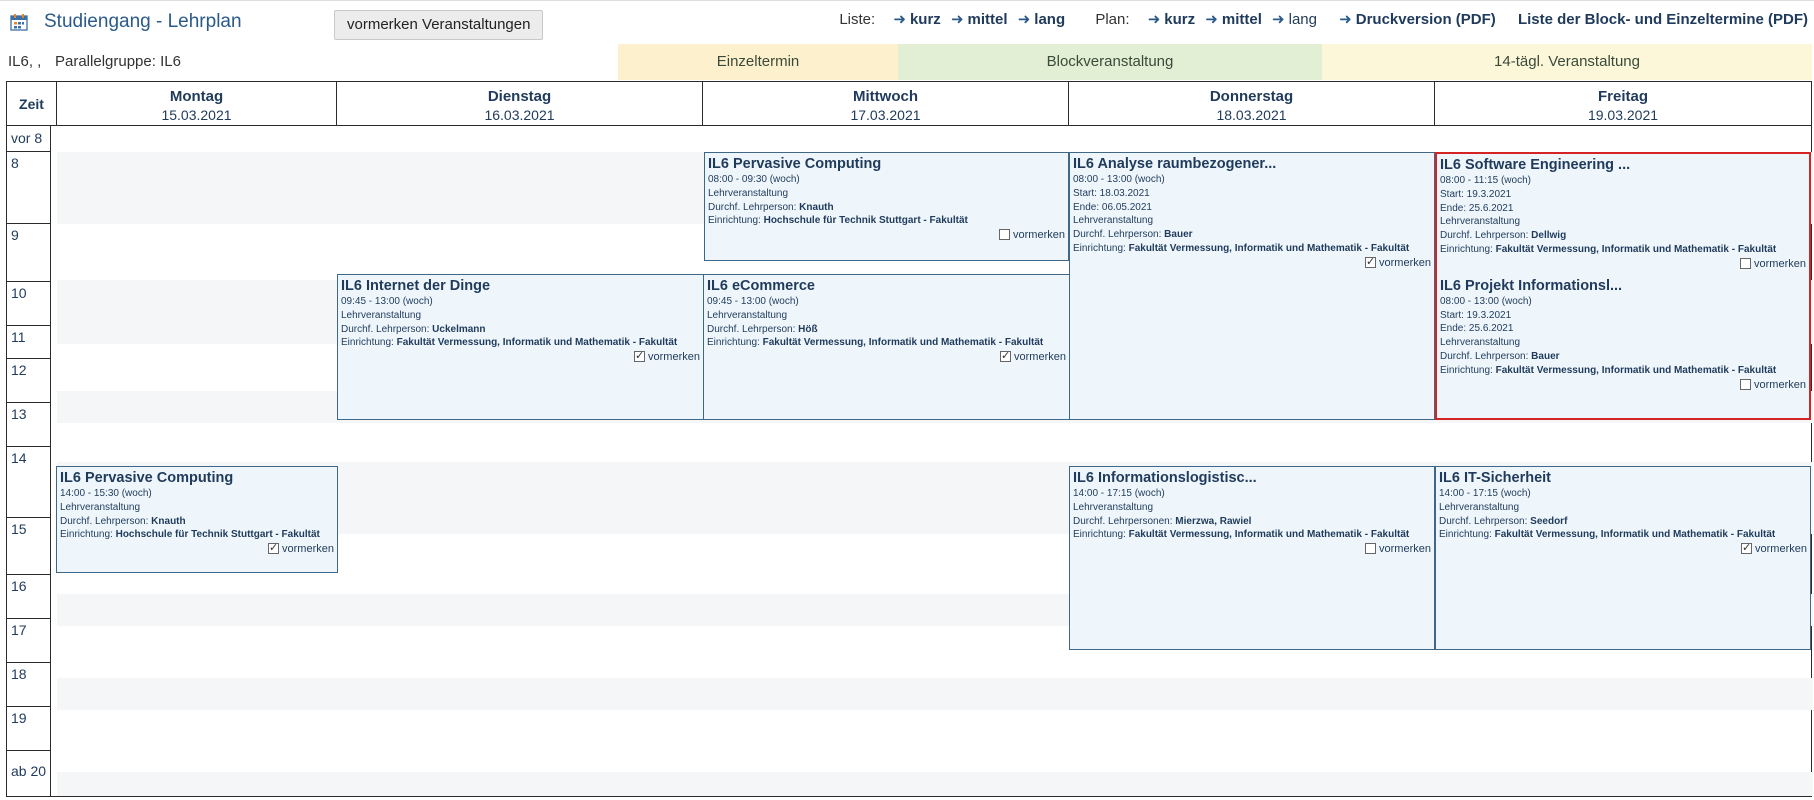  Describe the element at coordinates (168, 521) in the screenshot. I see `person-name: Knauth` at that location.